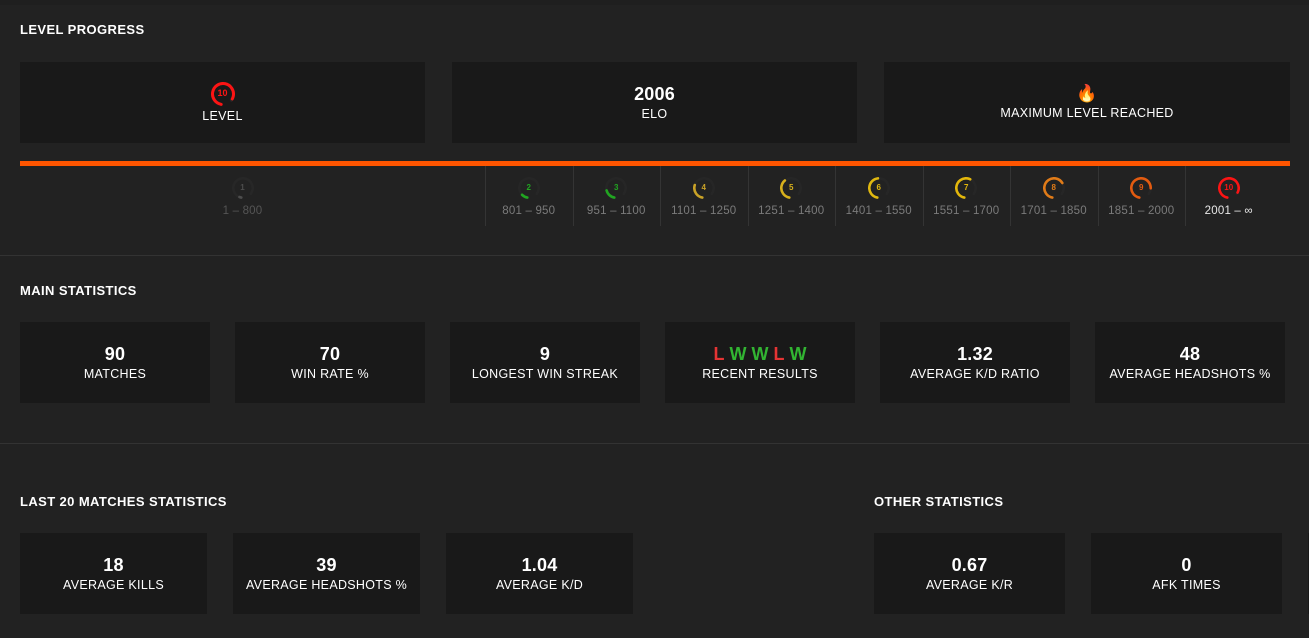 The image size is (1309, 638). I want to click on avg-headshots-card: 39 AVERAGE HEADSHOTS %, so click(326, 573).